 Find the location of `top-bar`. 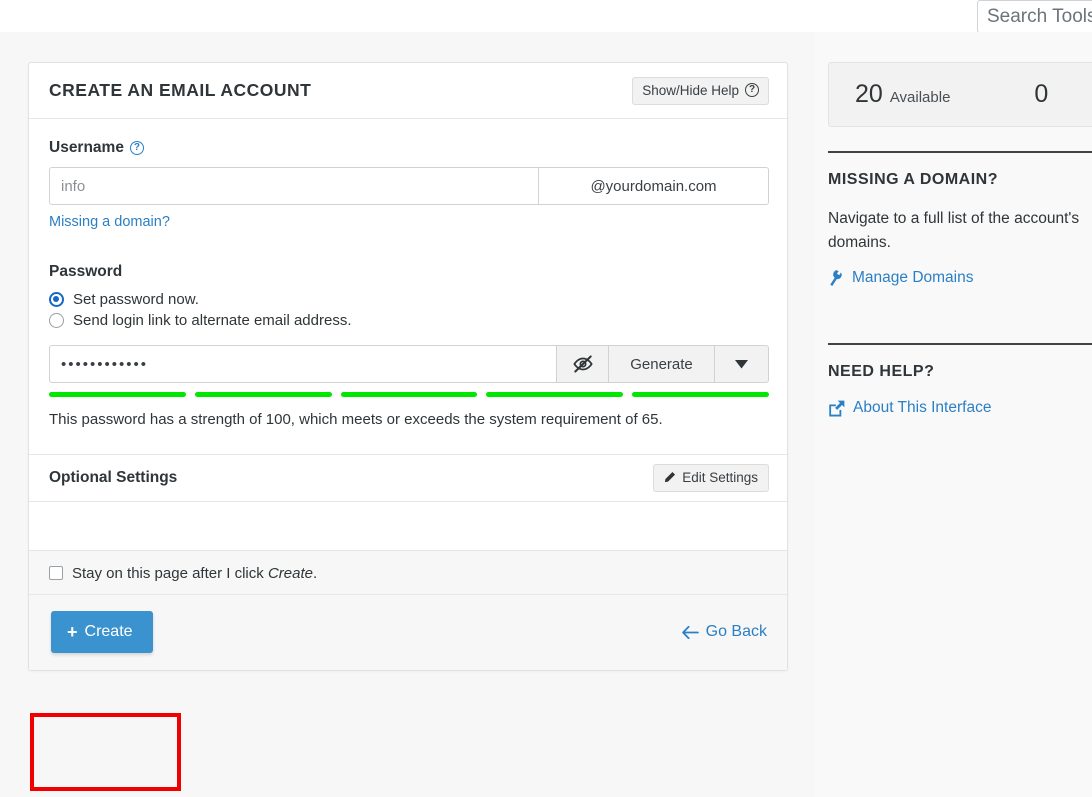

top-bar is located at coordinates (546, 16).